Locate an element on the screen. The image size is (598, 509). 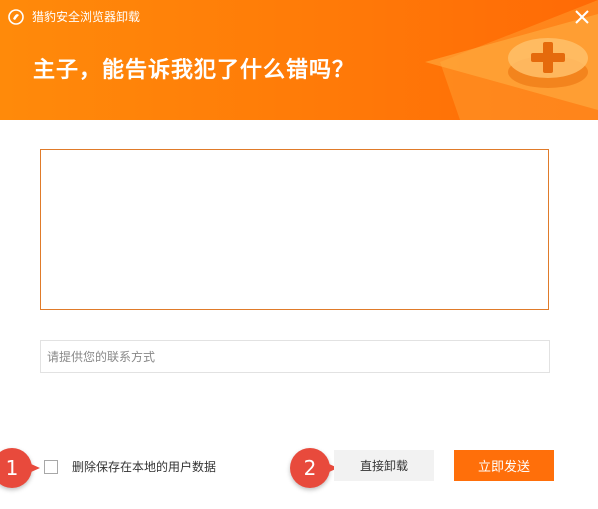
close-icon is located at coordinates (582, 17).